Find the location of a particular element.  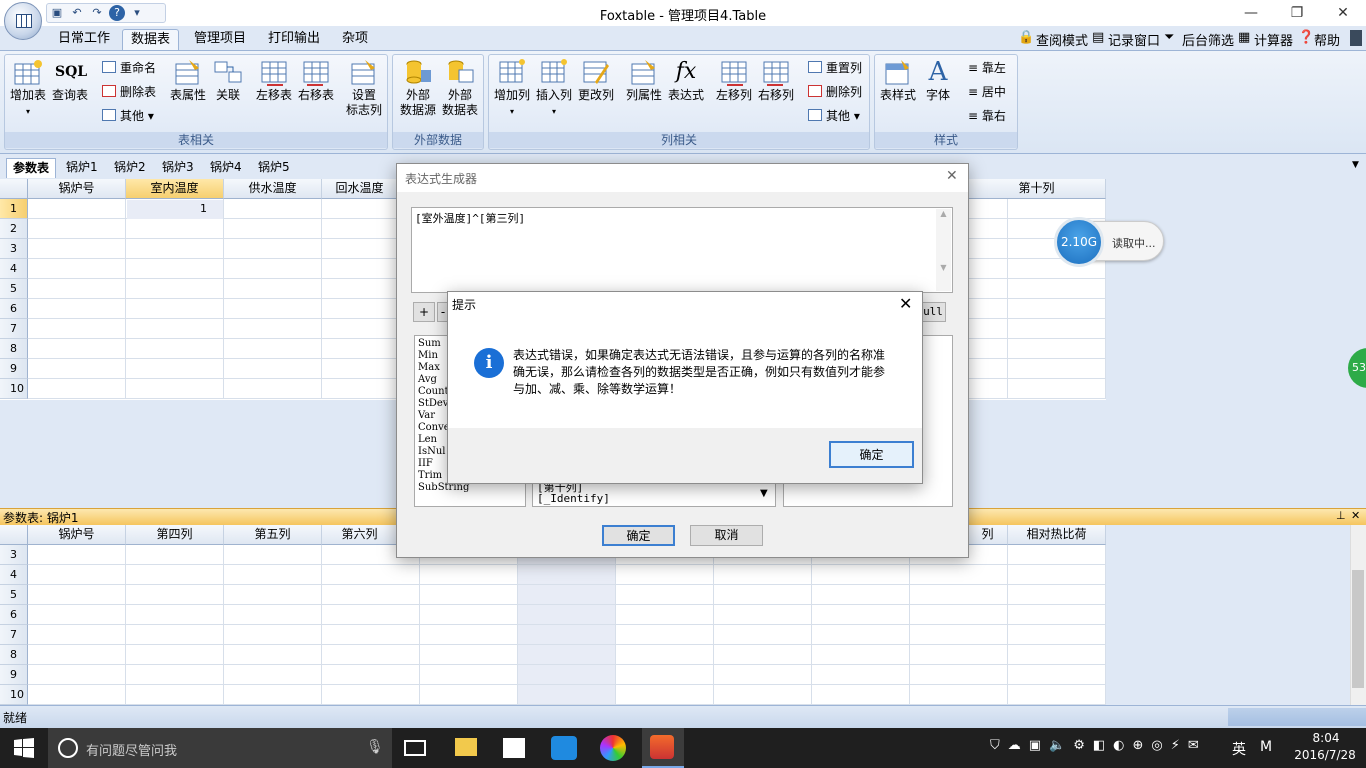

message-box-close-icon: ✕ is located at coordinates (905, 303).